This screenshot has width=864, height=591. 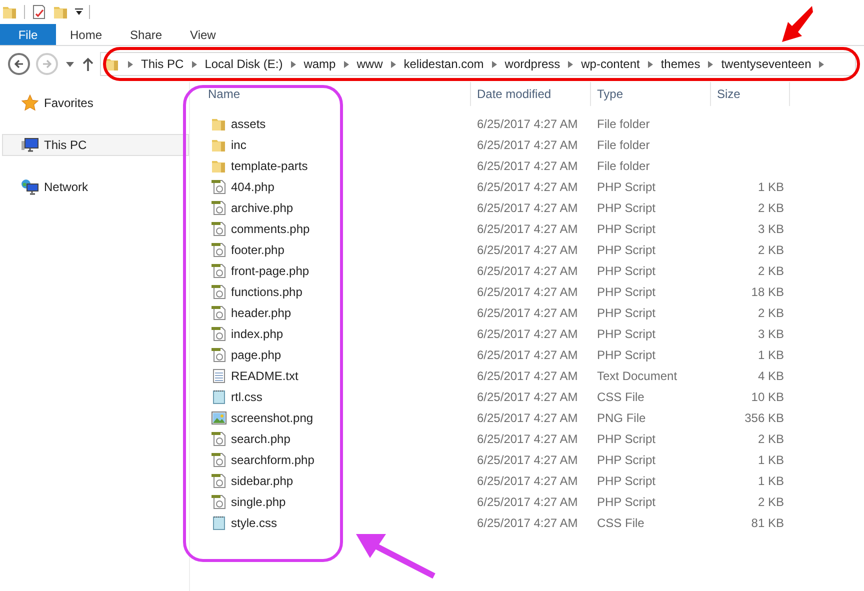 What do you see at coordinates (30, 103) in the screenshot?
I see `star-icon` at bounding box center [30, 103].